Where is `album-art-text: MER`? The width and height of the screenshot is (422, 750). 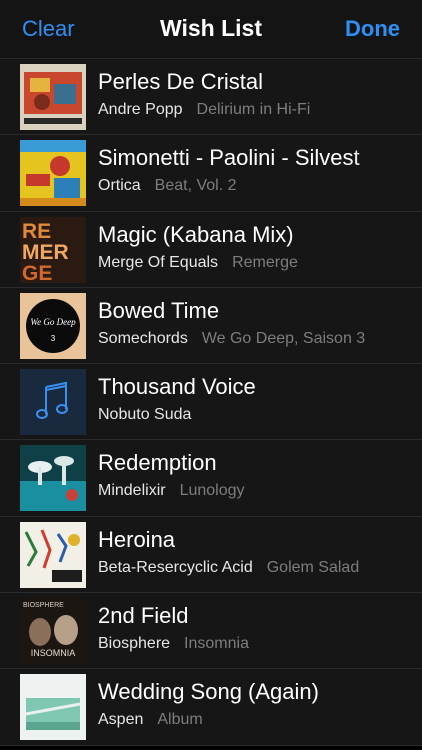
album-art-text: MER is located at coordinates (45, 252).